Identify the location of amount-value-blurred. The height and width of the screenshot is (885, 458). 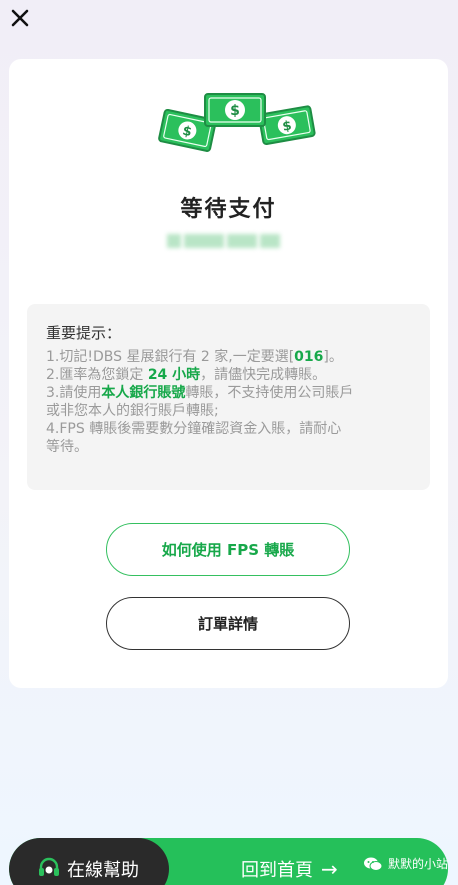
(226, 241).